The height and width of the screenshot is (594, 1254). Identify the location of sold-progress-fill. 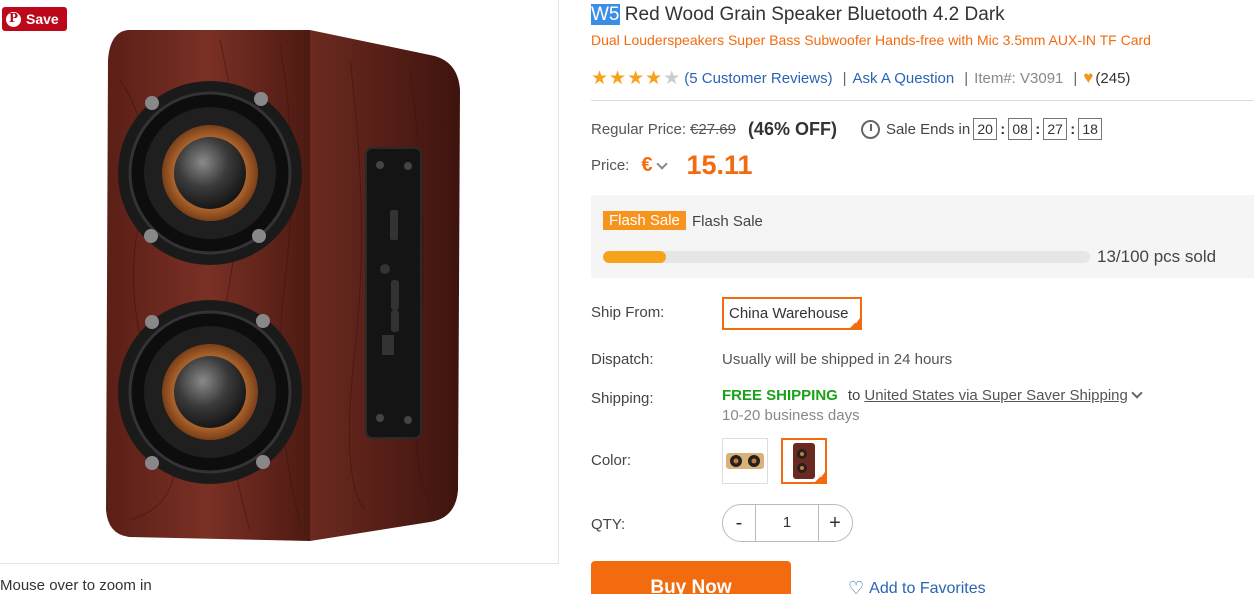
(635, 257).